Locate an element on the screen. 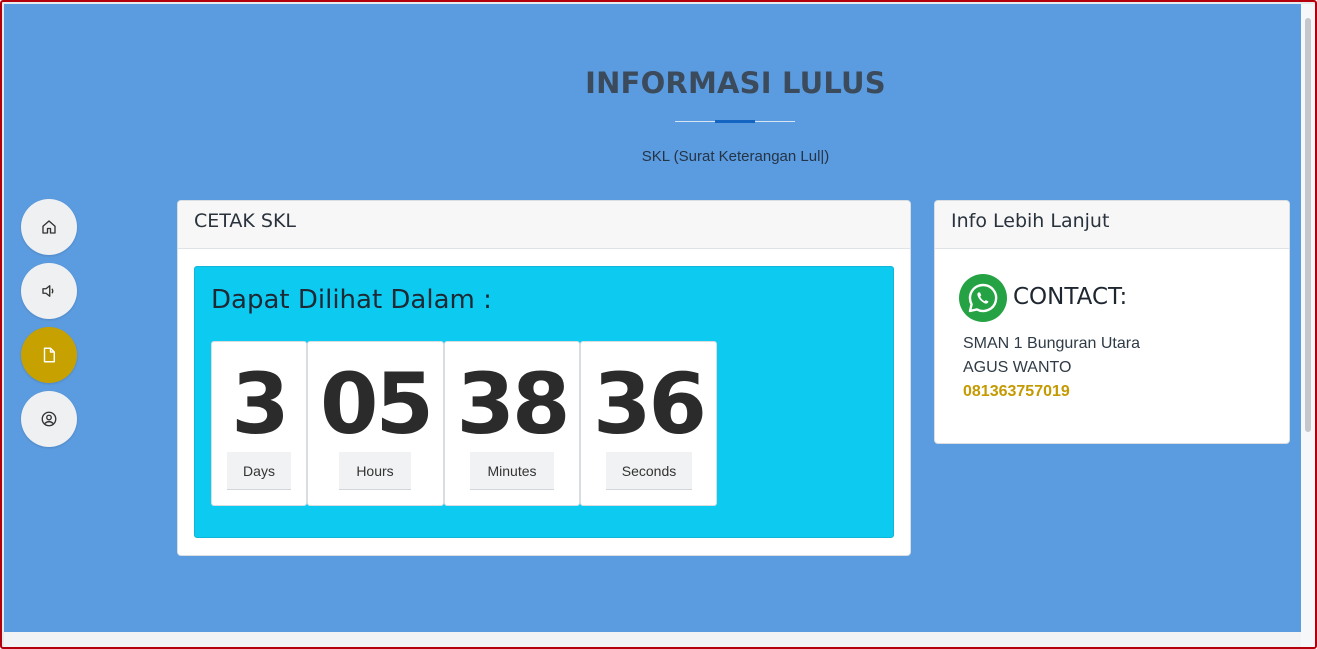 This screenshot has height=649, width=1317. countdown-hours-label: Hours is located at coordinates (375, 471).